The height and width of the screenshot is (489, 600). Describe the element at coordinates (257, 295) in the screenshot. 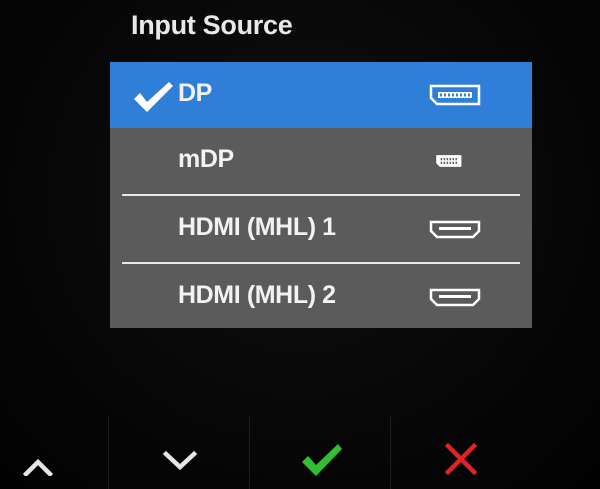

I see `input-option-label: HDMI (MHL) 2` at that location.